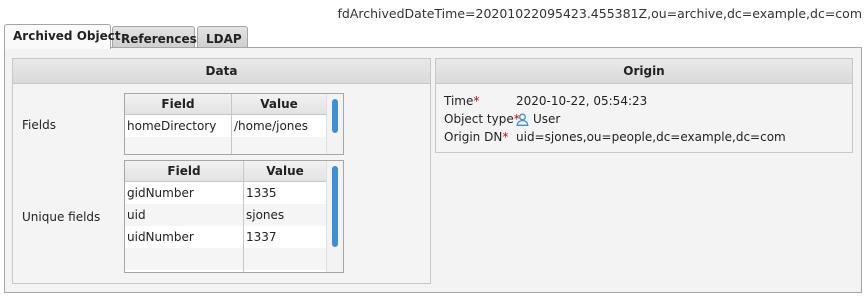  What do you see at coordinates (172, 126) in the screenshot?
I see `cell-field: homeDirectory` at bounding box center [172, 126].